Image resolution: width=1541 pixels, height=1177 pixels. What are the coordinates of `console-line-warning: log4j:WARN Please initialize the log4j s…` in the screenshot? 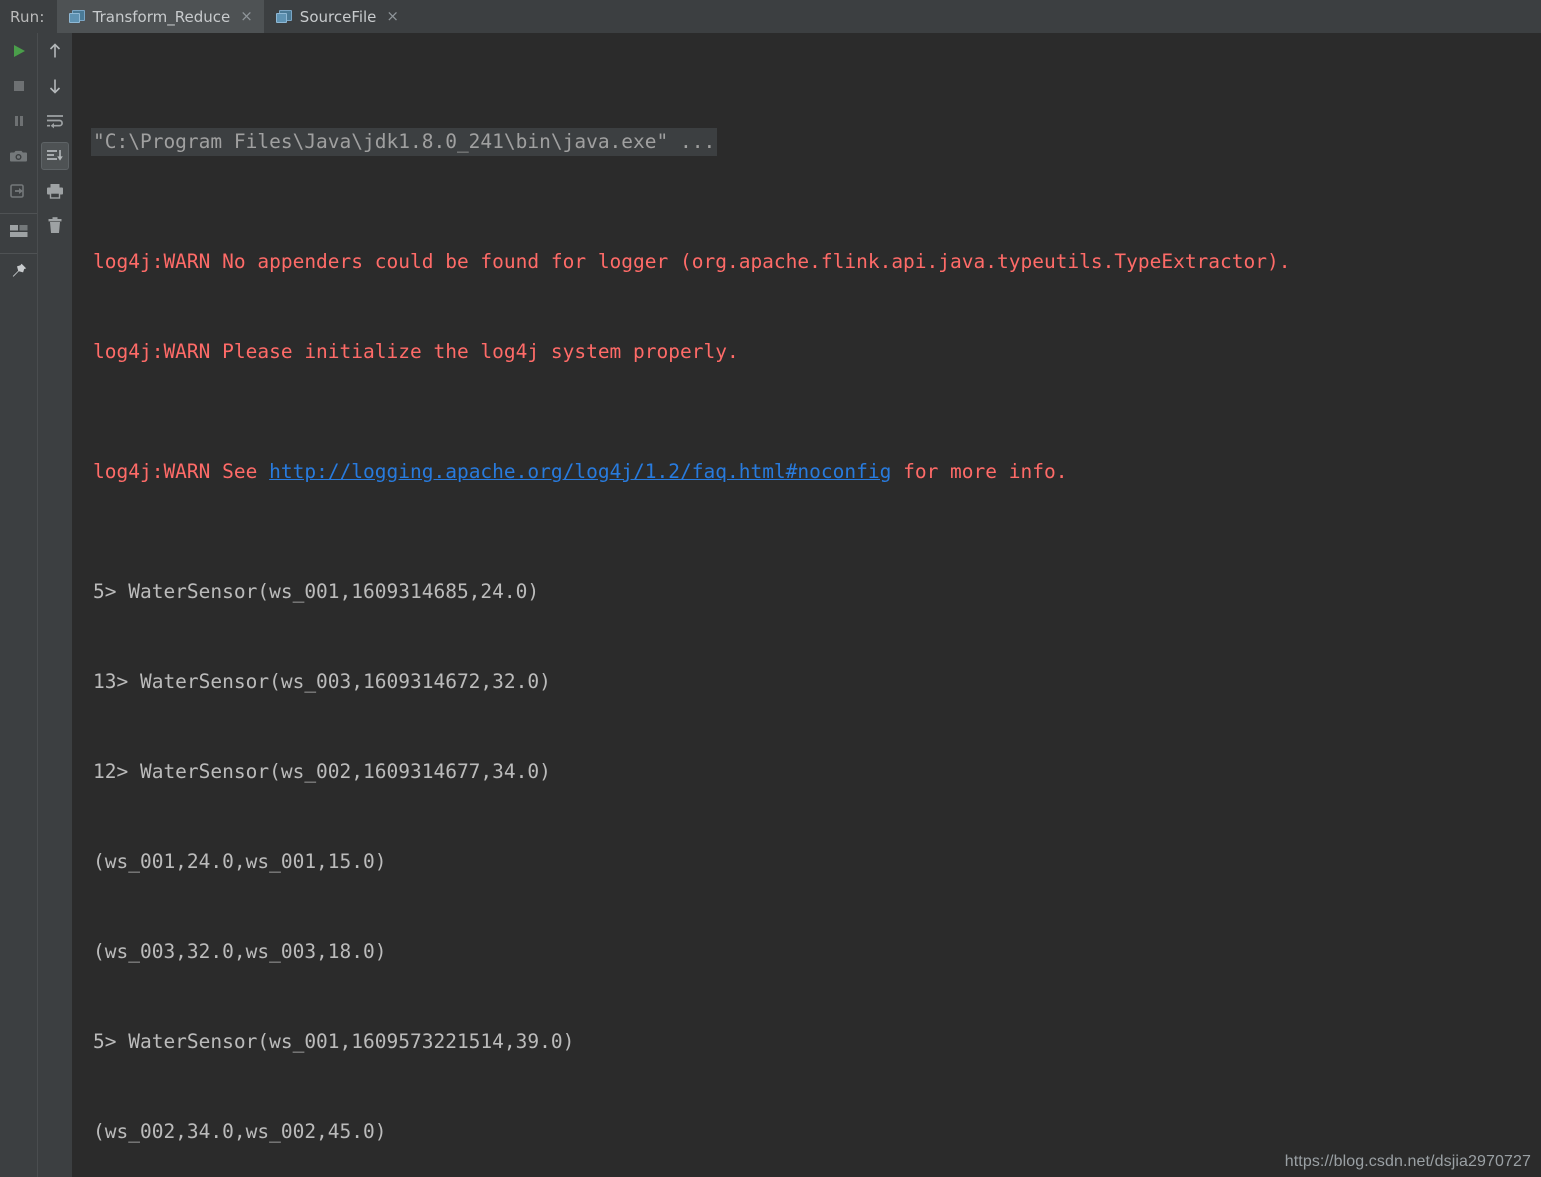 It's located at (416, 351).